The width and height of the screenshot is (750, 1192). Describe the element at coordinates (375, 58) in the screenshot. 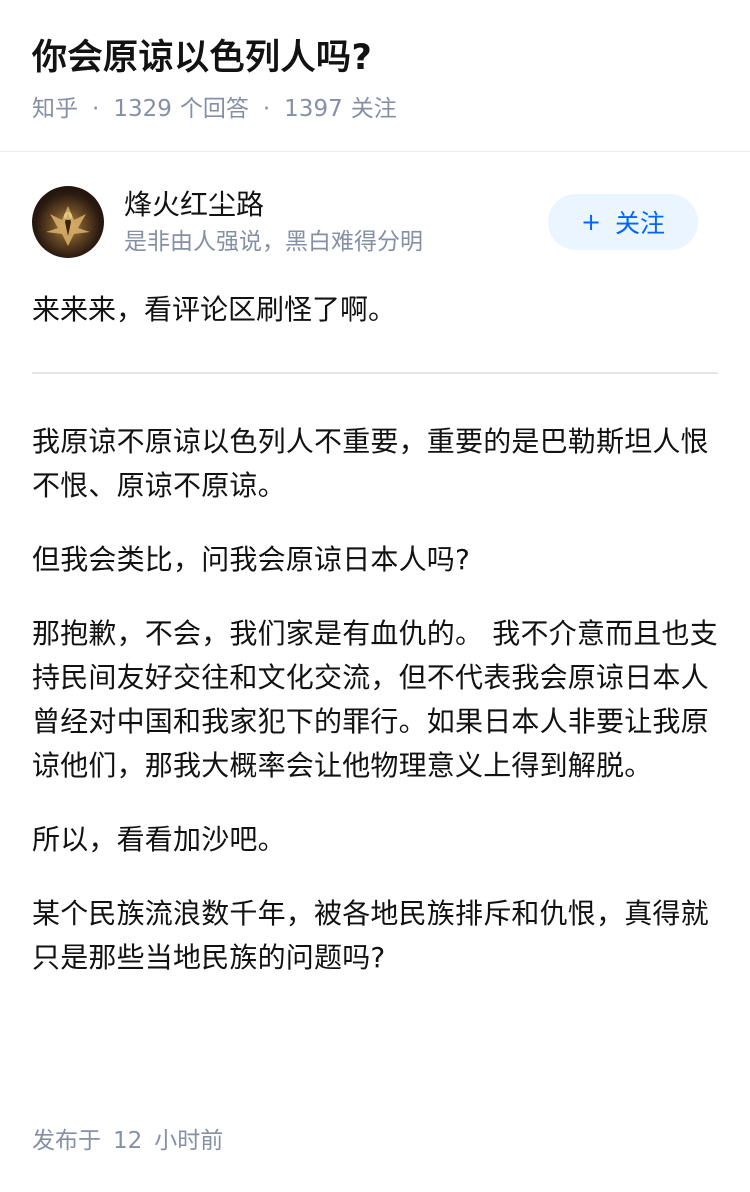

I see `question-title: 你会原谅以色列人吗?` at that location.